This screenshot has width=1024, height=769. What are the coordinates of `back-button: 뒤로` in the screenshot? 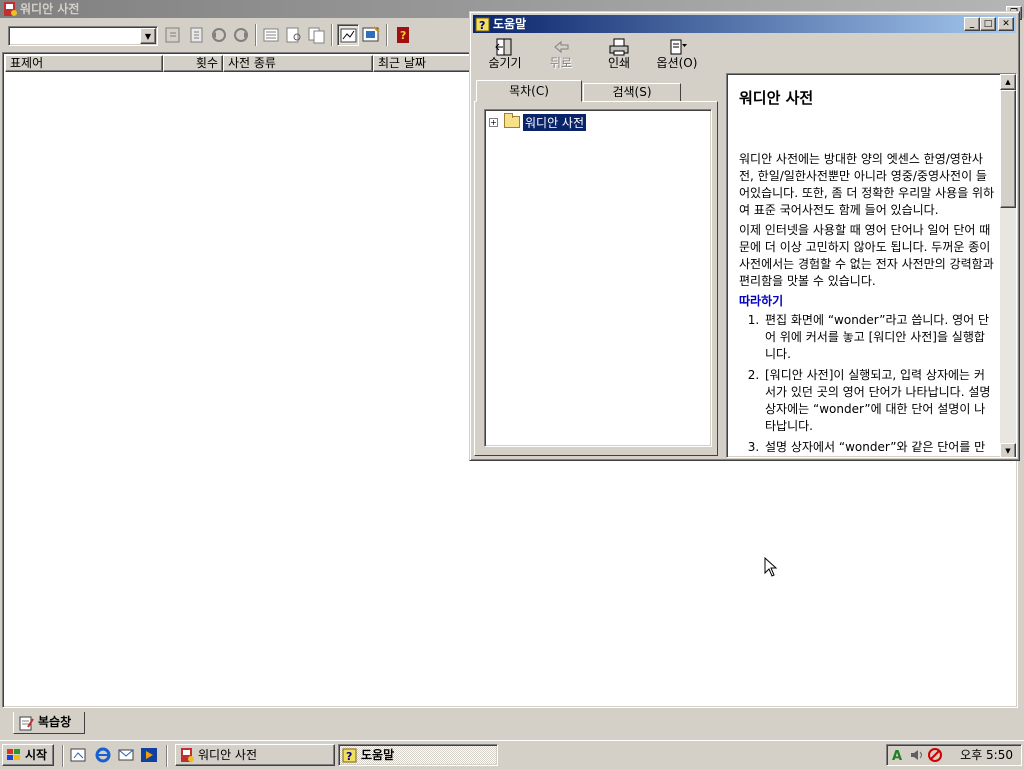 It's located at (561, 56).